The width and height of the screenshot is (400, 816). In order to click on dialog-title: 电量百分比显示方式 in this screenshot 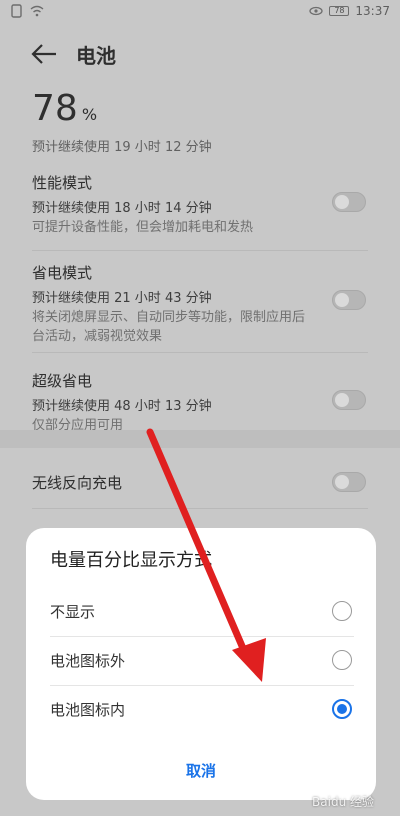, I will do `click(131, 560)`.